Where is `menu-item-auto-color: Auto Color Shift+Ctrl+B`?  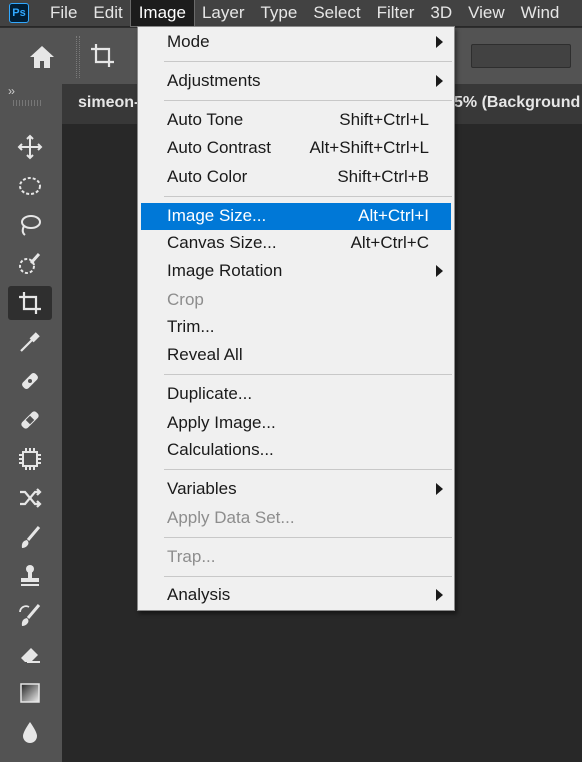
menu-item-auto-color: Auto Color Shift+Ctrl+B is located at coordinates (296, 177).